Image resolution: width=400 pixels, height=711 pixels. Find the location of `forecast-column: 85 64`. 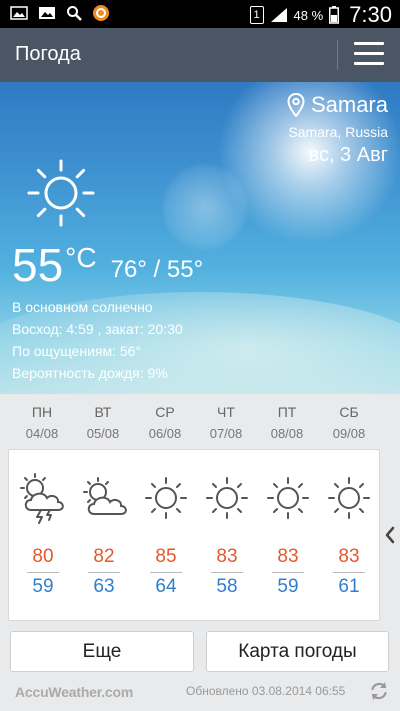

forecast-column: 85 64 is located at coordinates (166, 536).